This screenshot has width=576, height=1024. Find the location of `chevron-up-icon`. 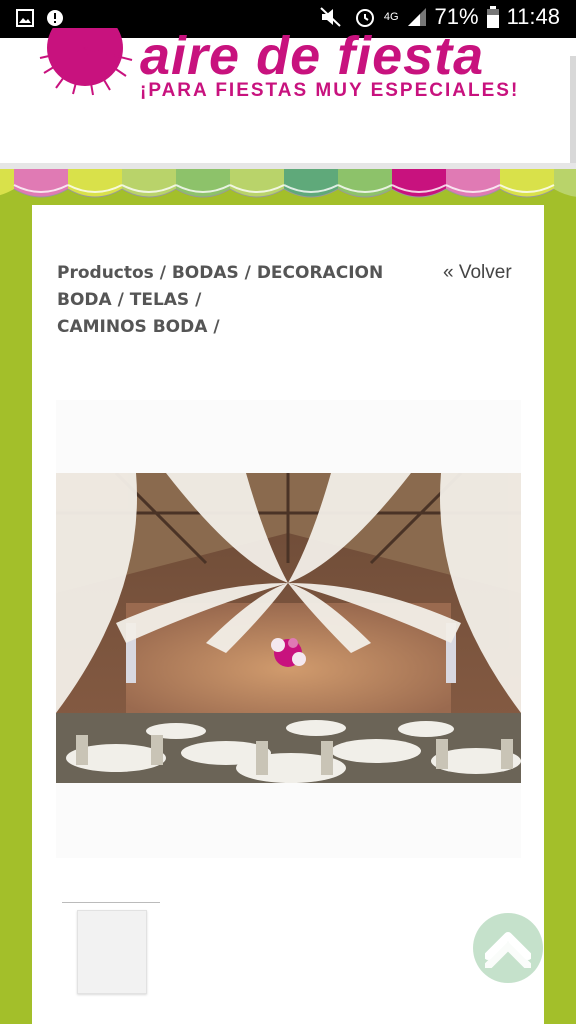

chevron-up-icon is located at coordinates (508, 950).